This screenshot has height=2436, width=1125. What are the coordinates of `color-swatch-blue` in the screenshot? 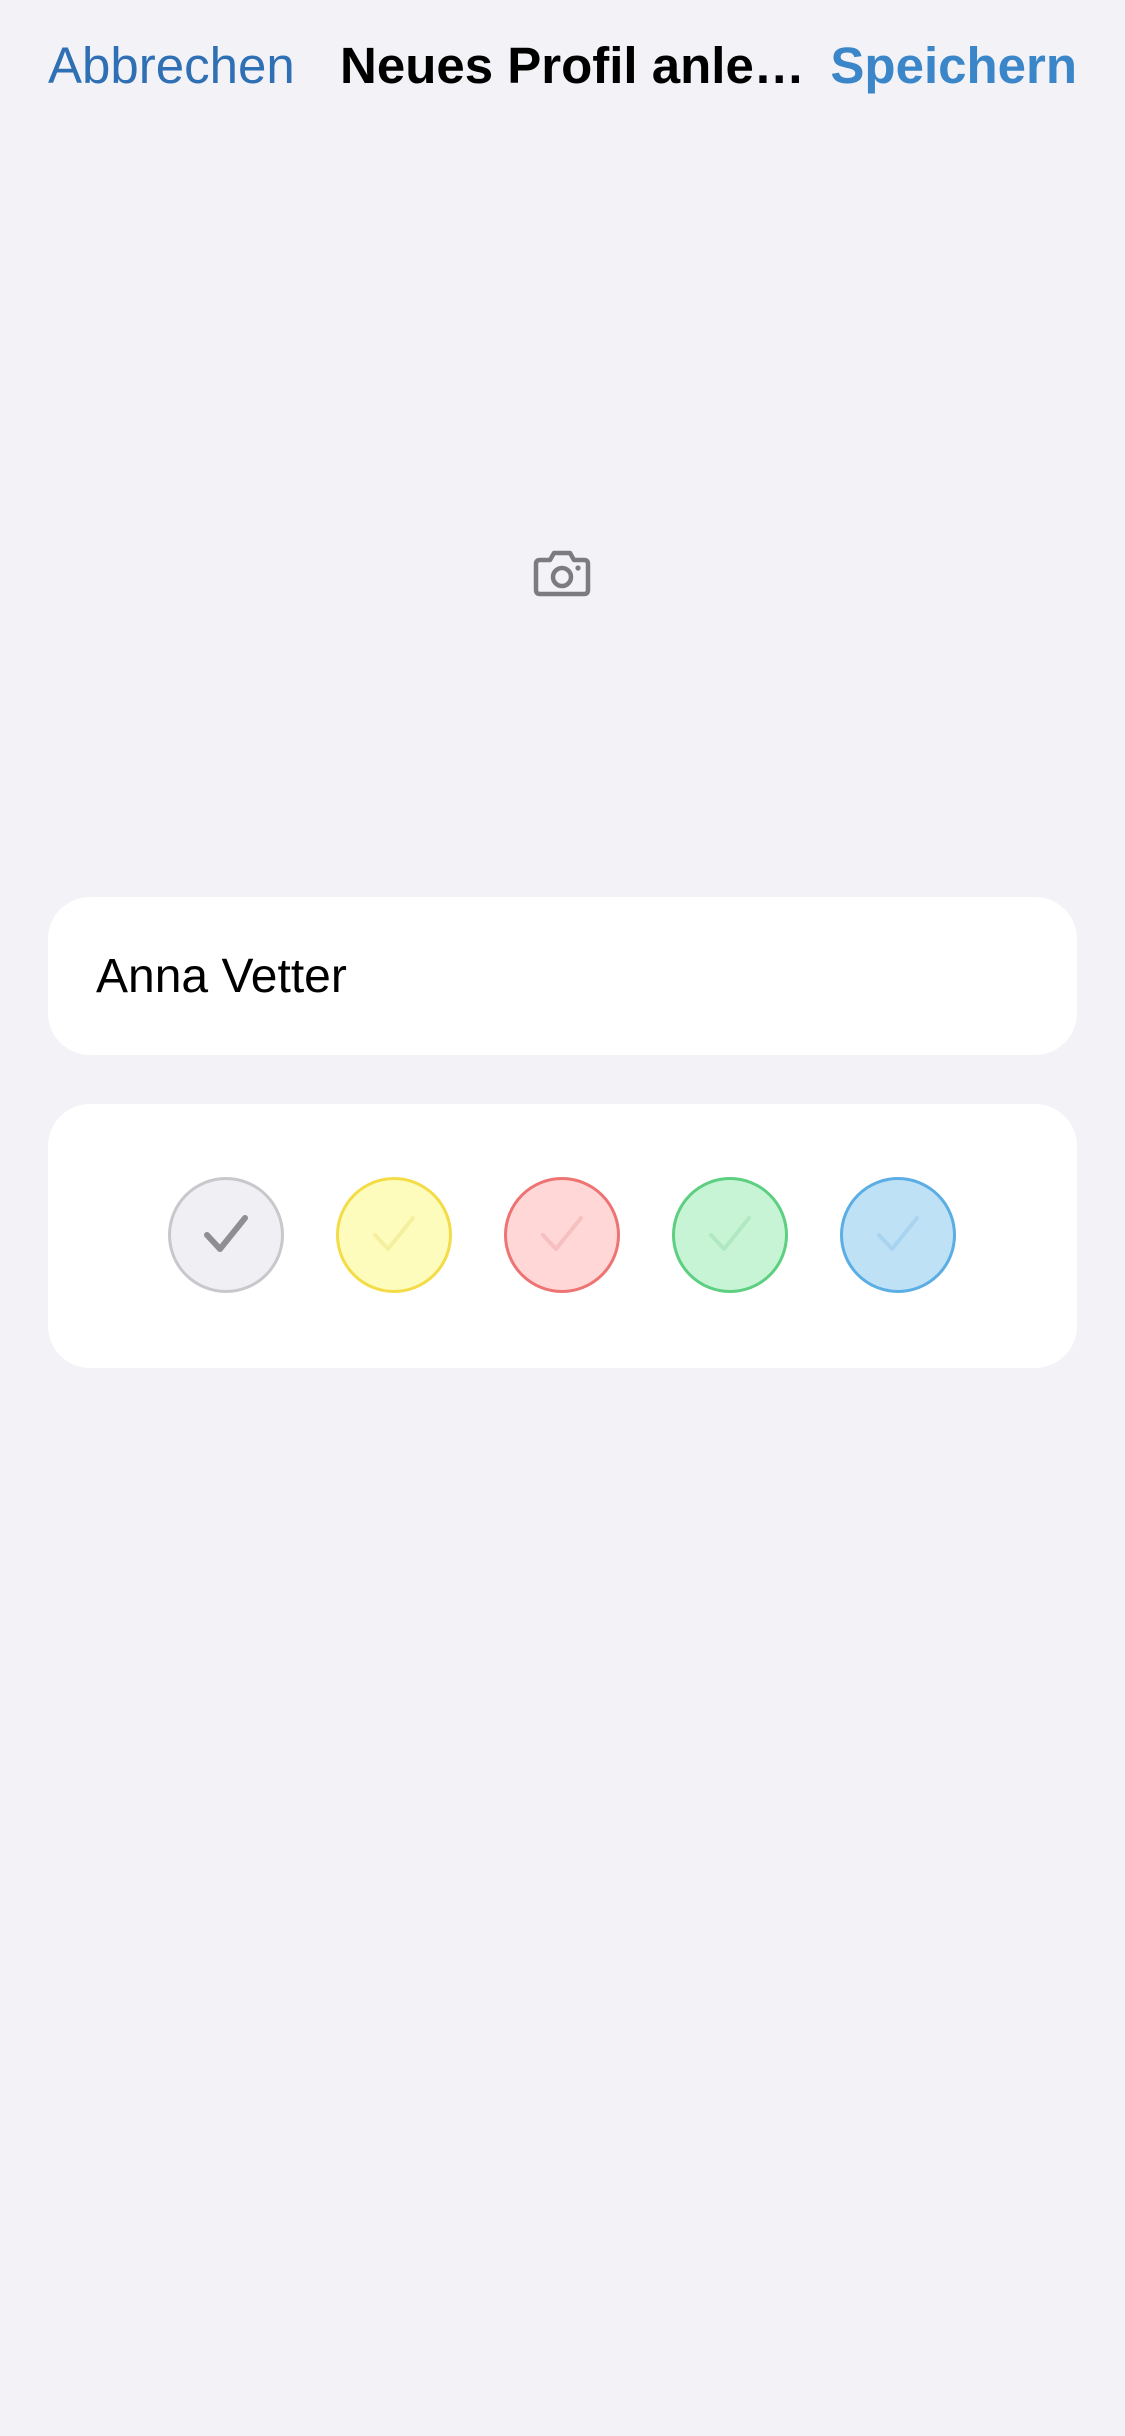 It's located at (898, 1235).